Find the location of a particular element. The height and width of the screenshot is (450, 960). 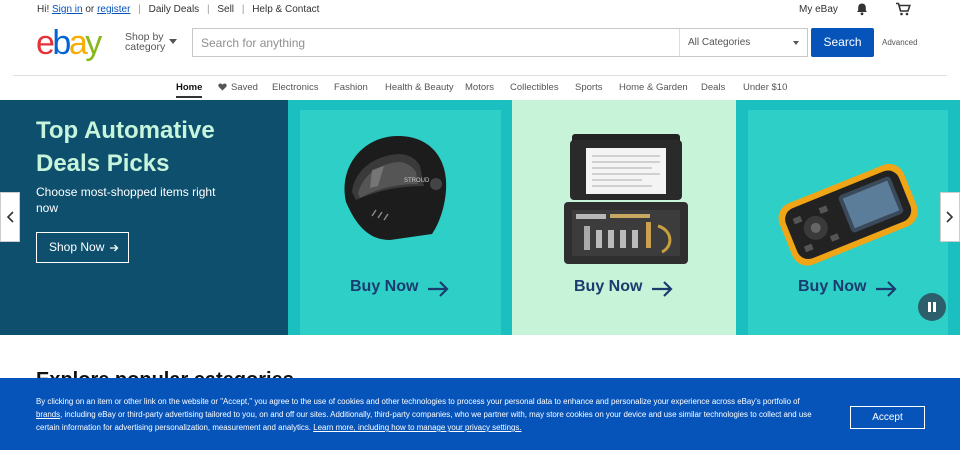

tool-kit-image is located at coordinates (626, 199).